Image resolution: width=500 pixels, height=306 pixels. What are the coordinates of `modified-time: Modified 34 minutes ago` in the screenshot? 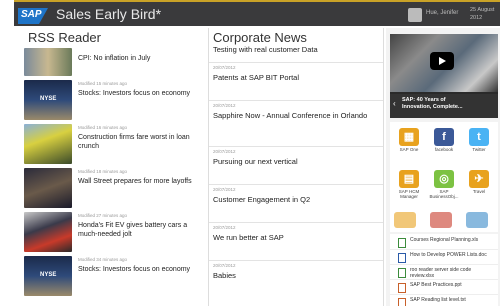 It's located at (103, 259).